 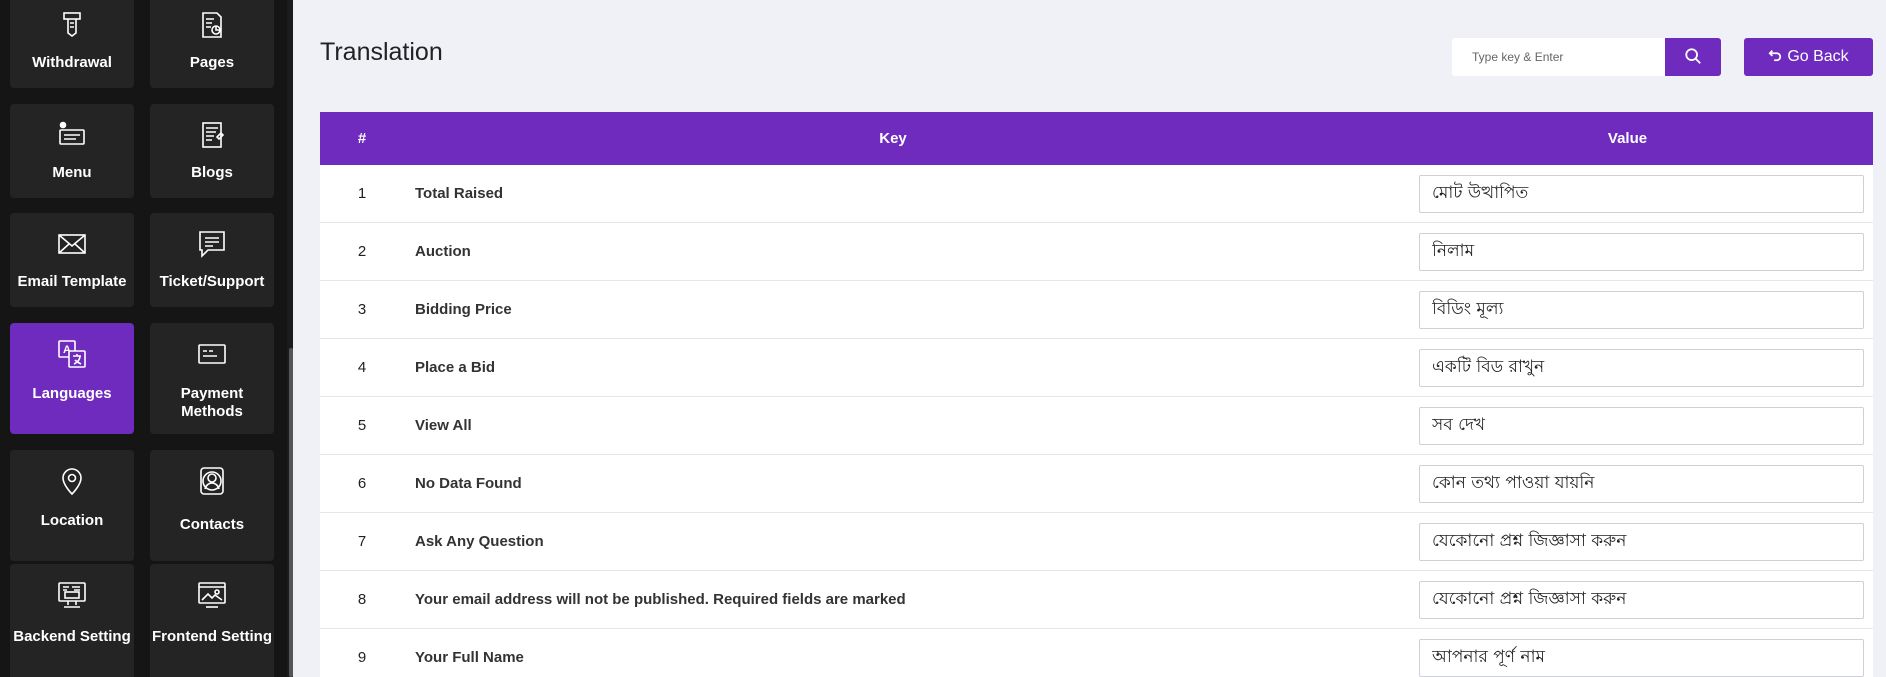 What do you see at coordinates (72, 393) in the screenshot?
I see `sidebar-item-label: Languages` at bounding box center [72, 393].